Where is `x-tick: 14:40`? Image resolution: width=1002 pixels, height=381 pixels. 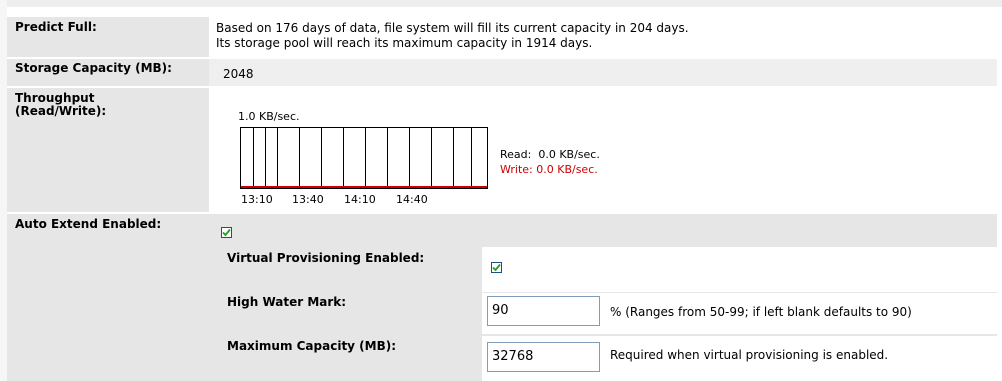 x-tick: 14:40 is located at coordinates (412, 199).